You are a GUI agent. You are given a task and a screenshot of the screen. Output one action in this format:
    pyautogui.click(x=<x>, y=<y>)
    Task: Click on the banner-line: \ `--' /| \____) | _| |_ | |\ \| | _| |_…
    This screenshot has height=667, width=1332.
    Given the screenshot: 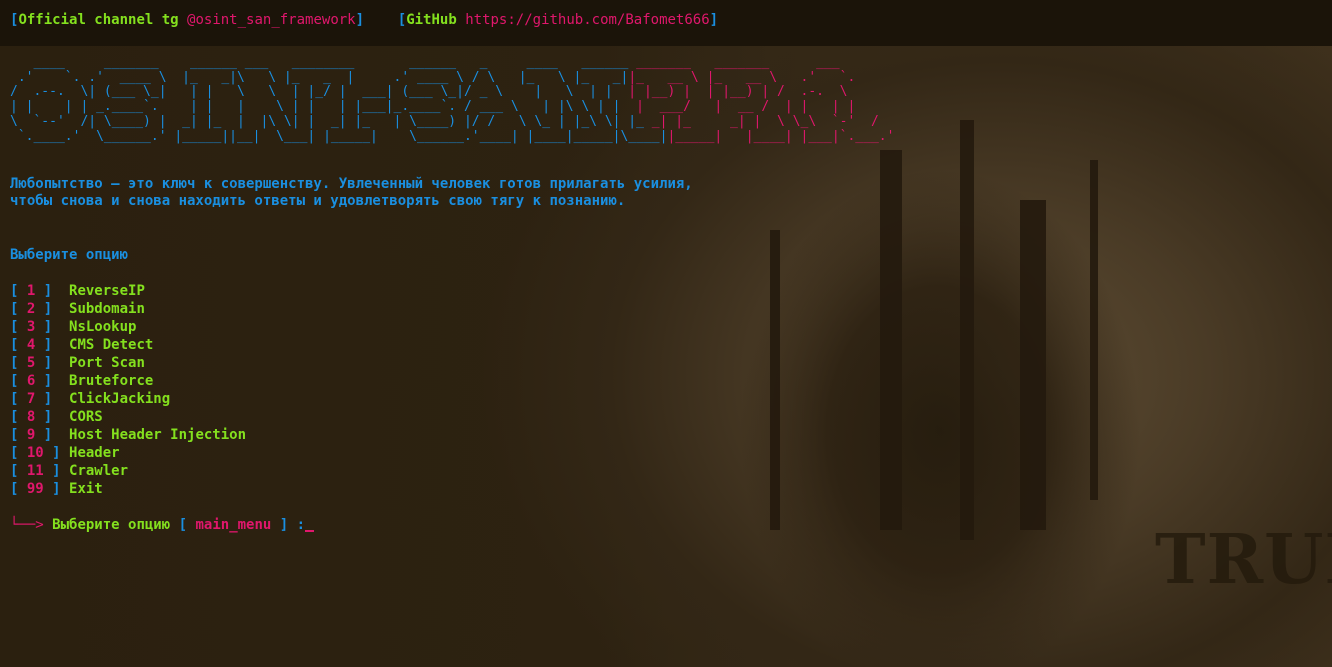 What is the action you would take?
    pyautogui.click(x=327, y=121)
    